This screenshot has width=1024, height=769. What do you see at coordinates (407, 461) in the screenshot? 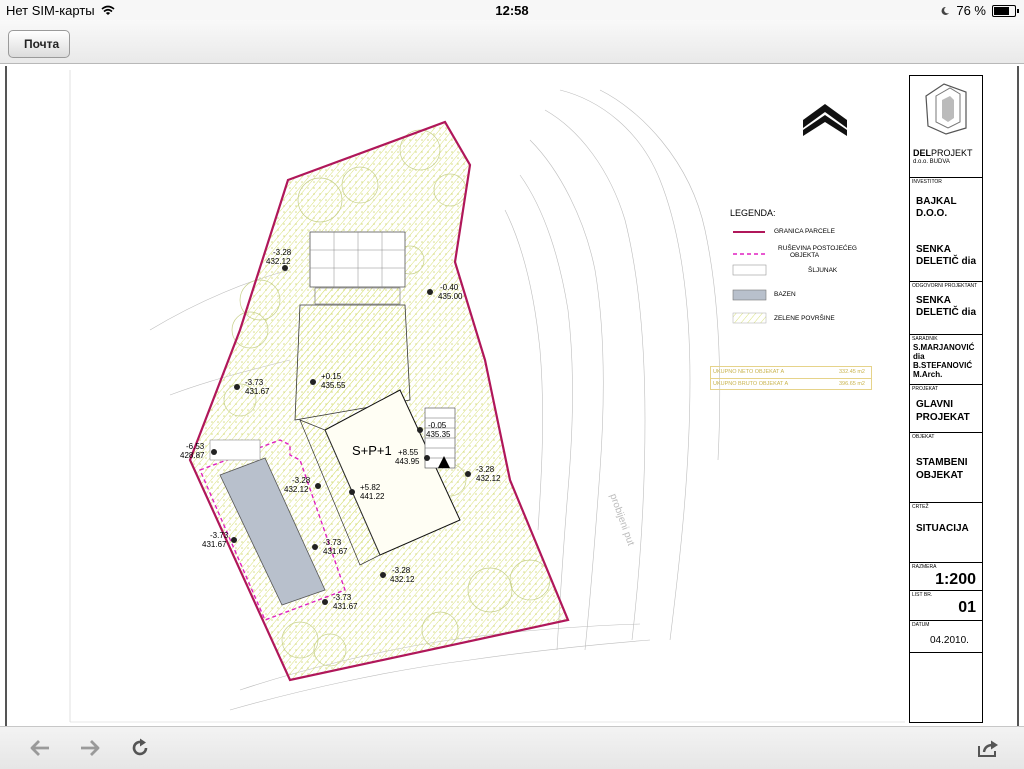
I see `svg-text: 443.95` at bounding box center [407, 461].